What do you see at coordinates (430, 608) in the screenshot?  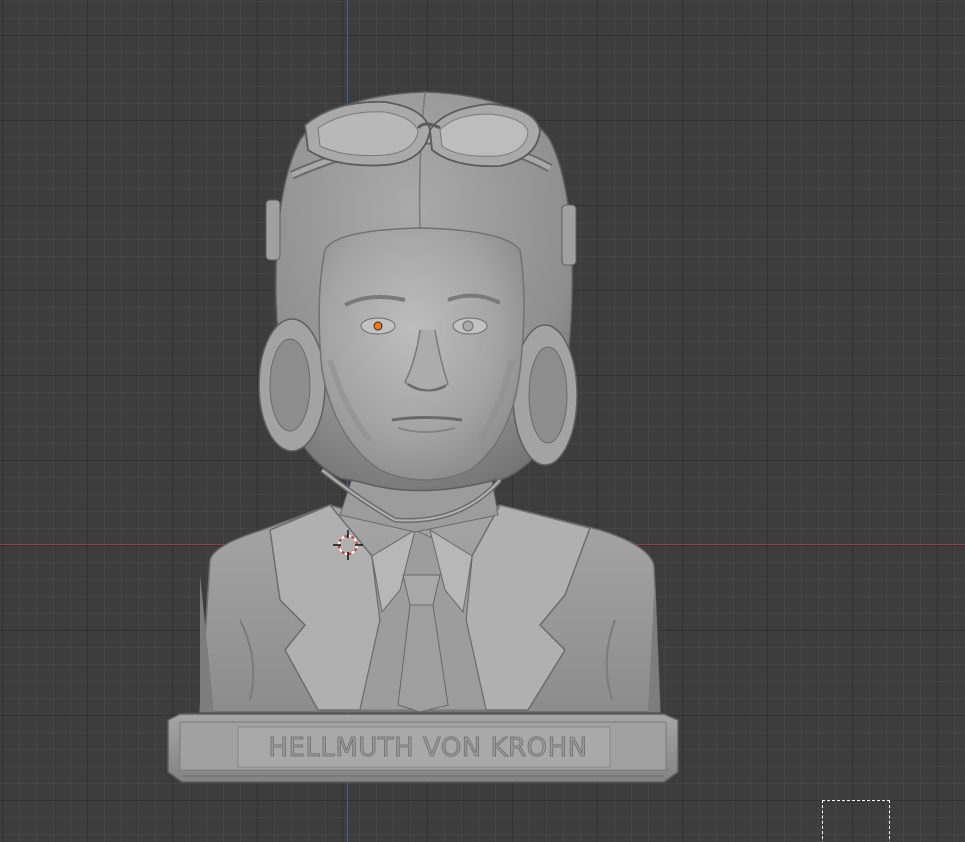 I see `jacket` at bounding box center [430, 608].